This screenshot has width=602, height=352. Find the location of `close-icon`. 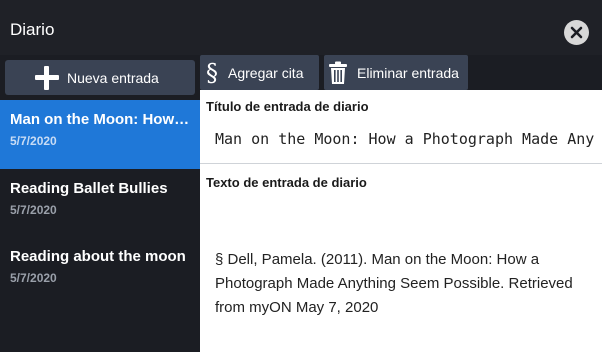

close-icon is located at coordinates (576, 32).